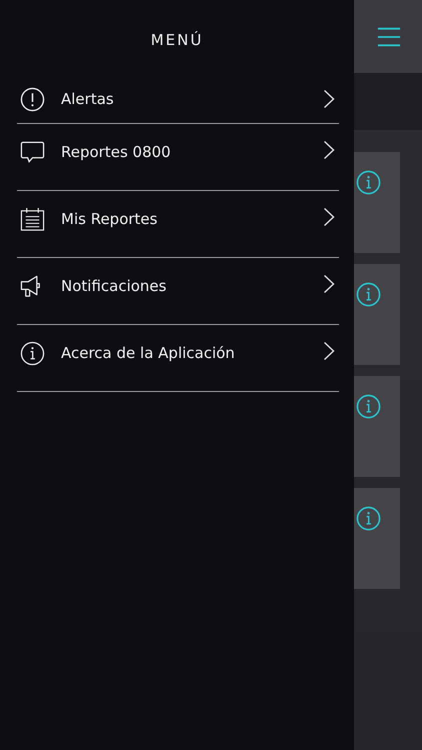 Image resolution: width=422 pixels, height=750 pixels. I want to click on menu-item: Mis Reportes, so click(178, 224).